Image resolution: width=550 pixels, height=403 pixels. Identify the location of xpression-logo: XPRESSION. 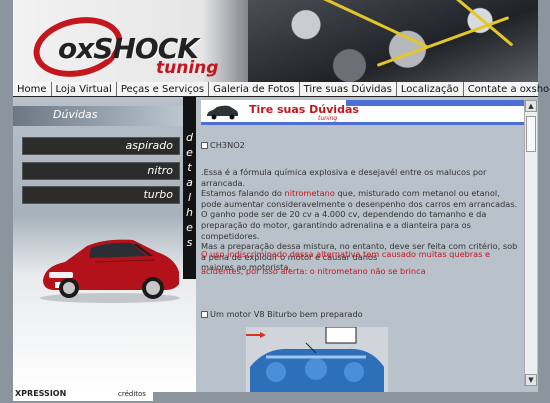
(40, 393).